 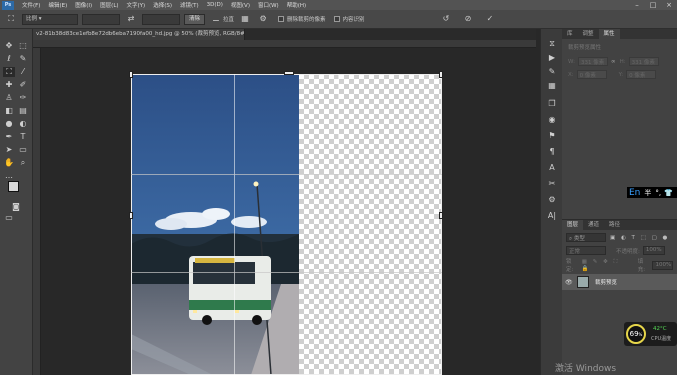 I want to click on ratio-height-input, so click(x=161, y=19).